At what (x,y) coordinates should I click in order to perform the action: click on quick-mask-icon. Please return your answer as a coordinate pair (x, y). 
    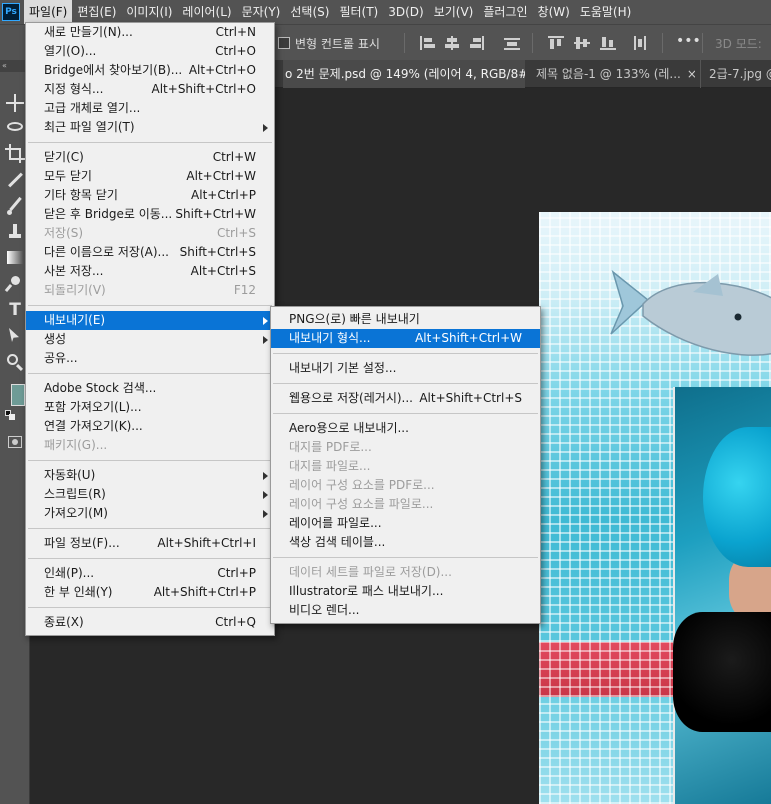
    Looking at the image, I should click on (15, 442).